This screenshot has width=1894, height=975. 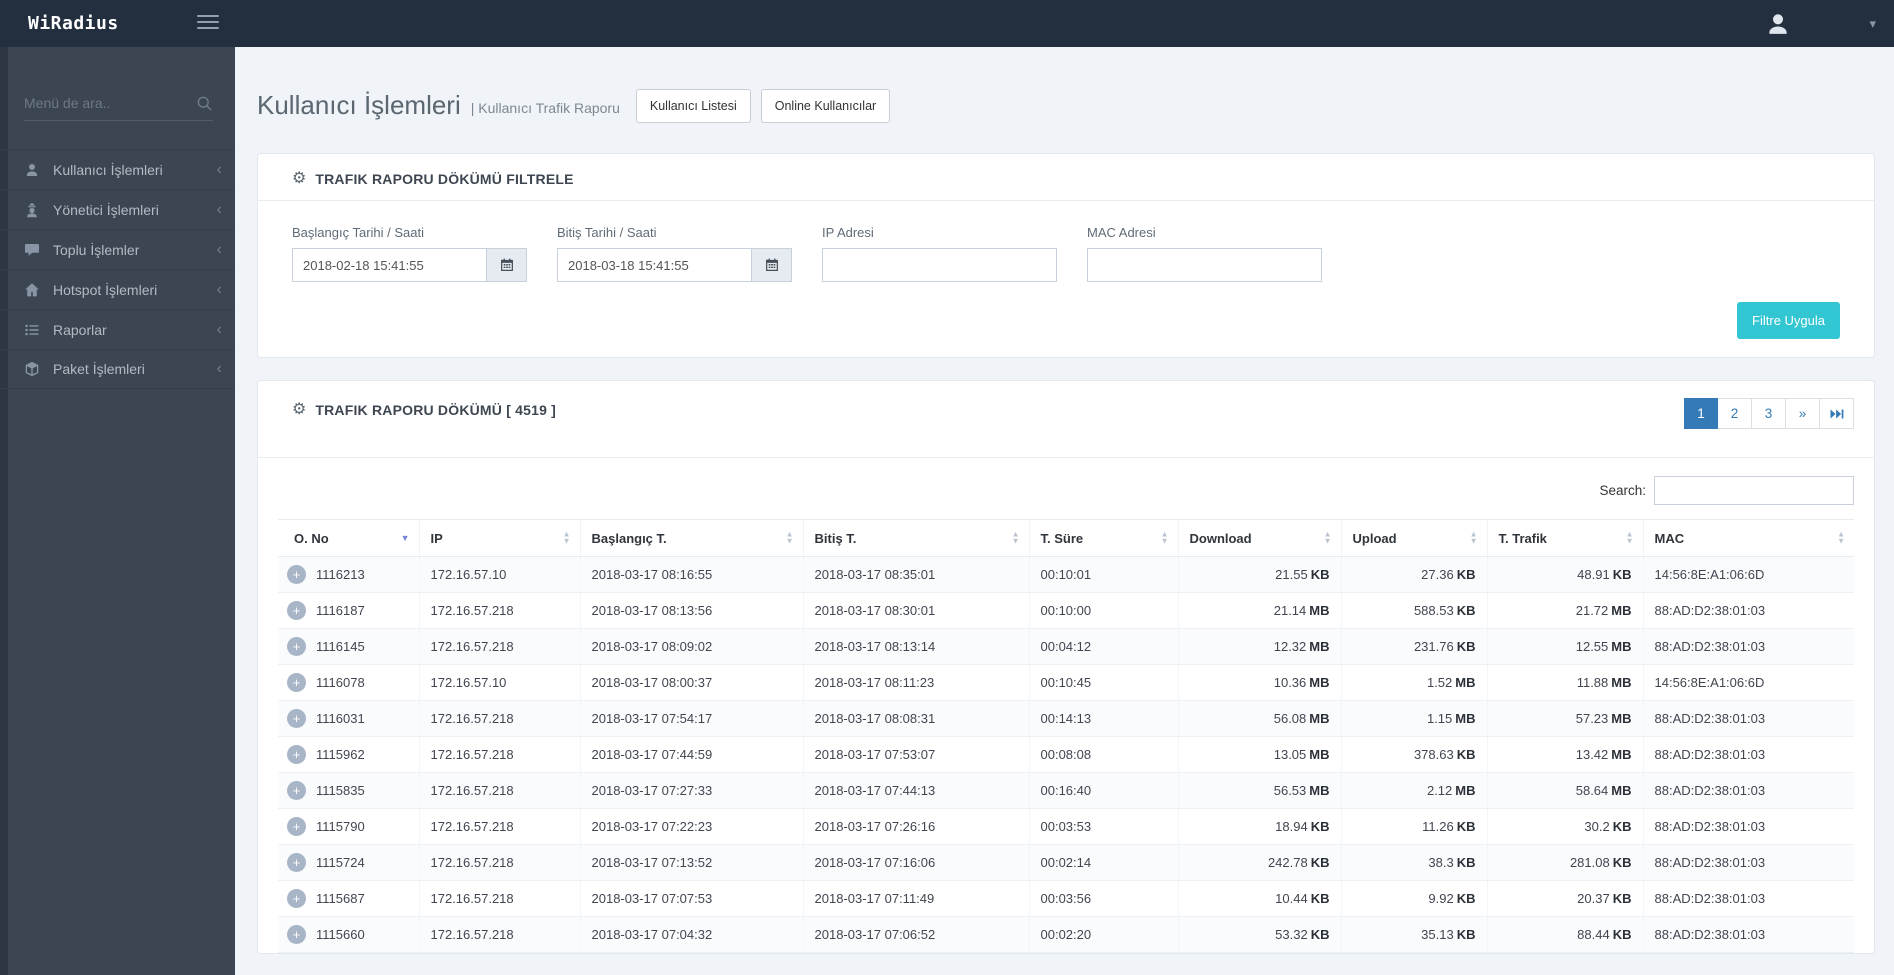 What do you see at coordinates (607, 232) in the screenshot?
I see `end-date-label: Bitiş Tarihi / Saati` at bounding box center [607, 232].